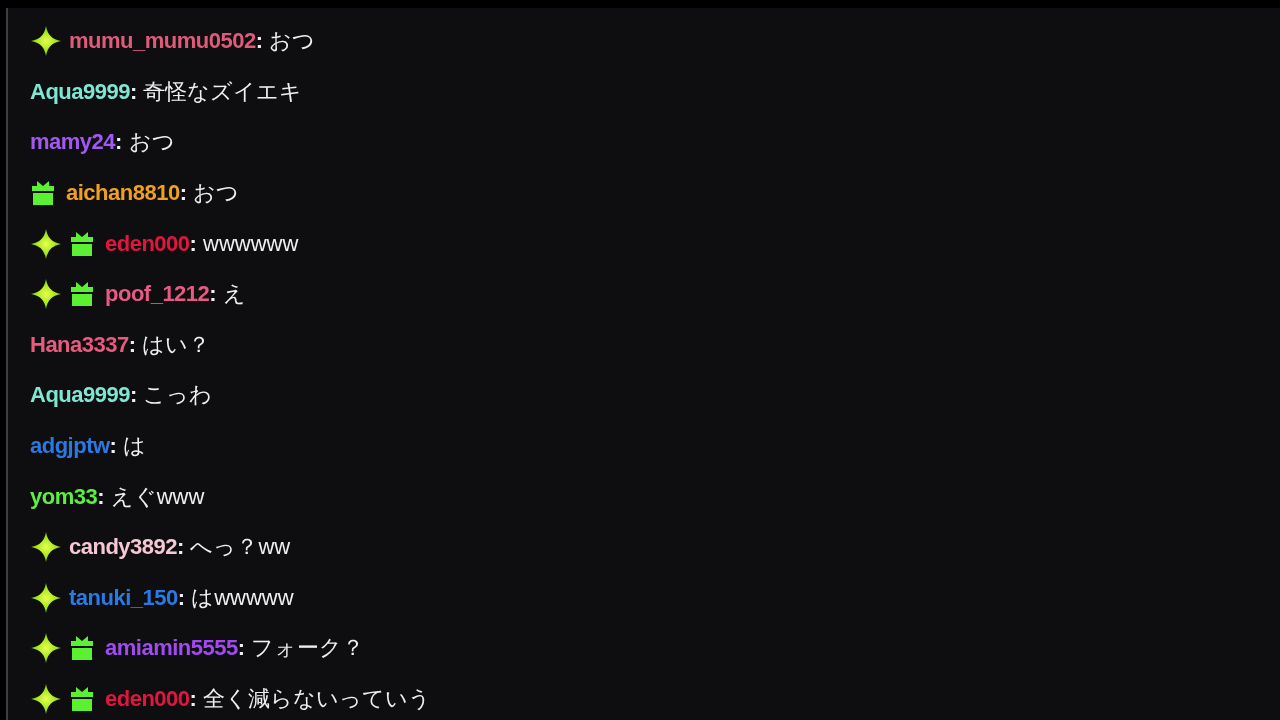  I want to click on message-text: : 奇怪なズイエキ, so click(216, 91).